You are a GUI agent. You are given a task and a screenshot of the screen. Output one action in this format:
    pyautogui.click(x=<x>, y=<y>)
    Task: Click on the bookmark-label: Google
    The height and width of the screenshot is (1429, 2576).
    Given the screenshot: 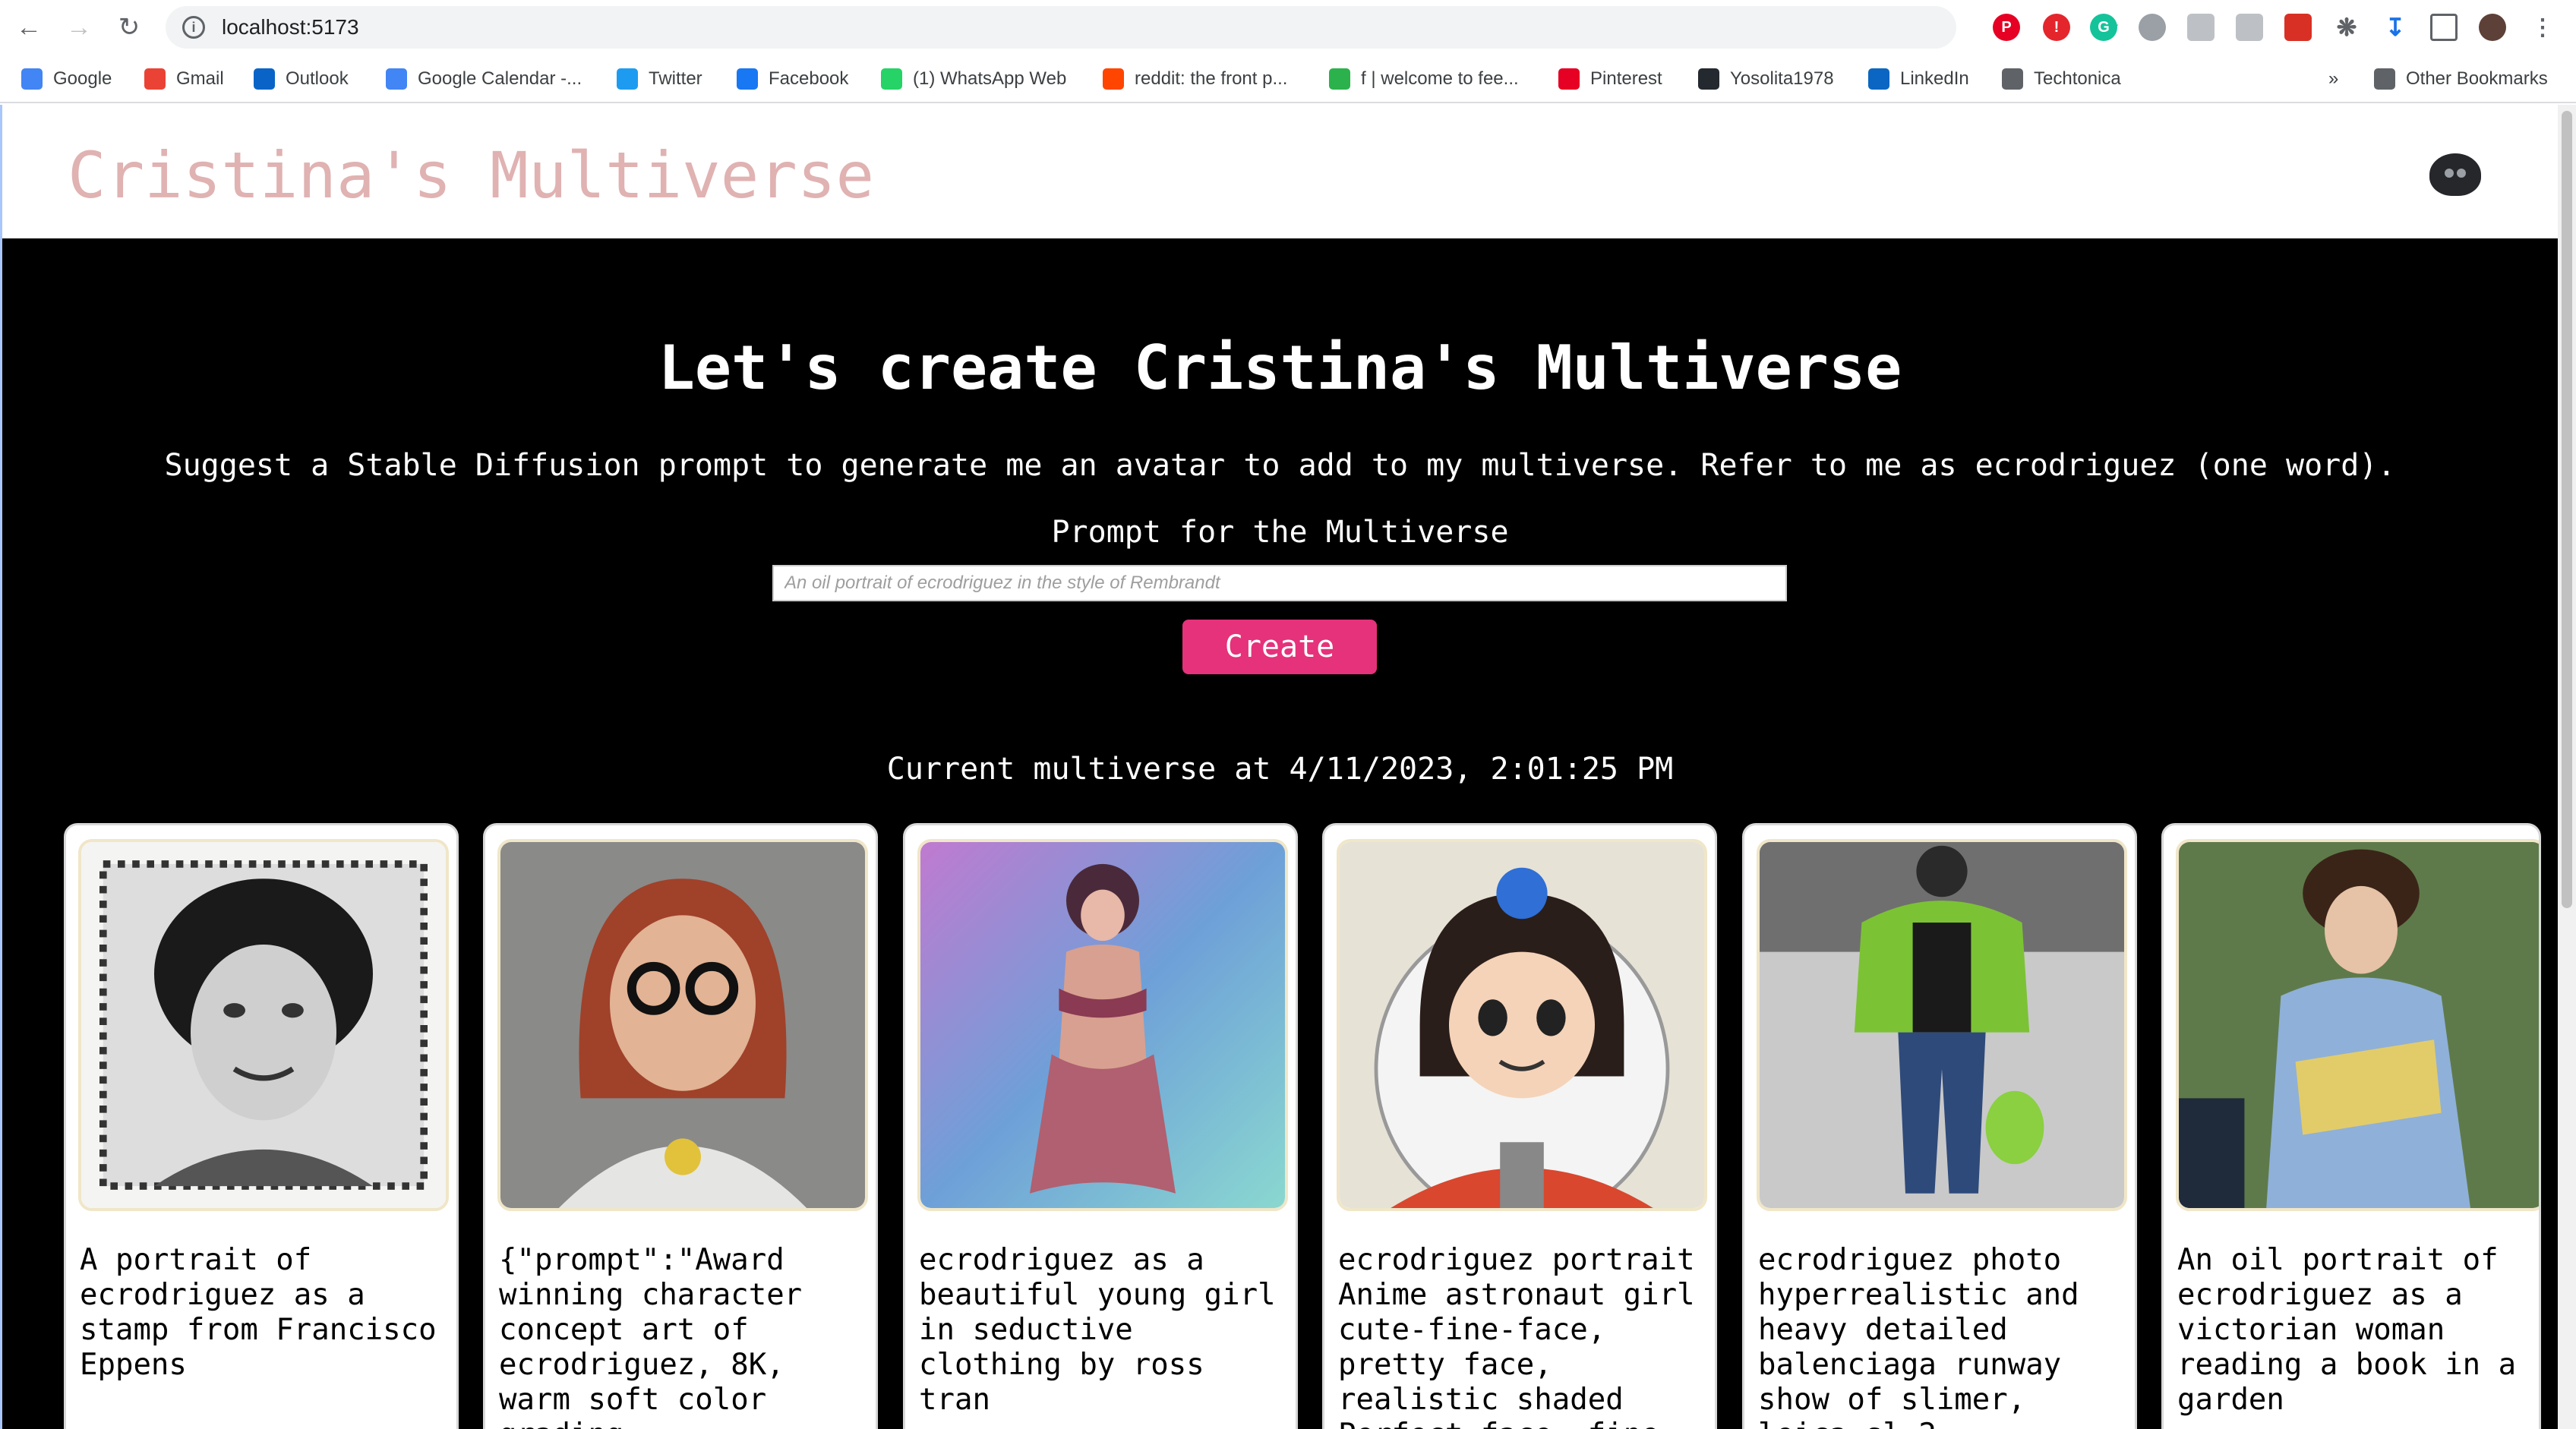 What is the action you would take?
    pyautogui.click(x=82, y=78)
    